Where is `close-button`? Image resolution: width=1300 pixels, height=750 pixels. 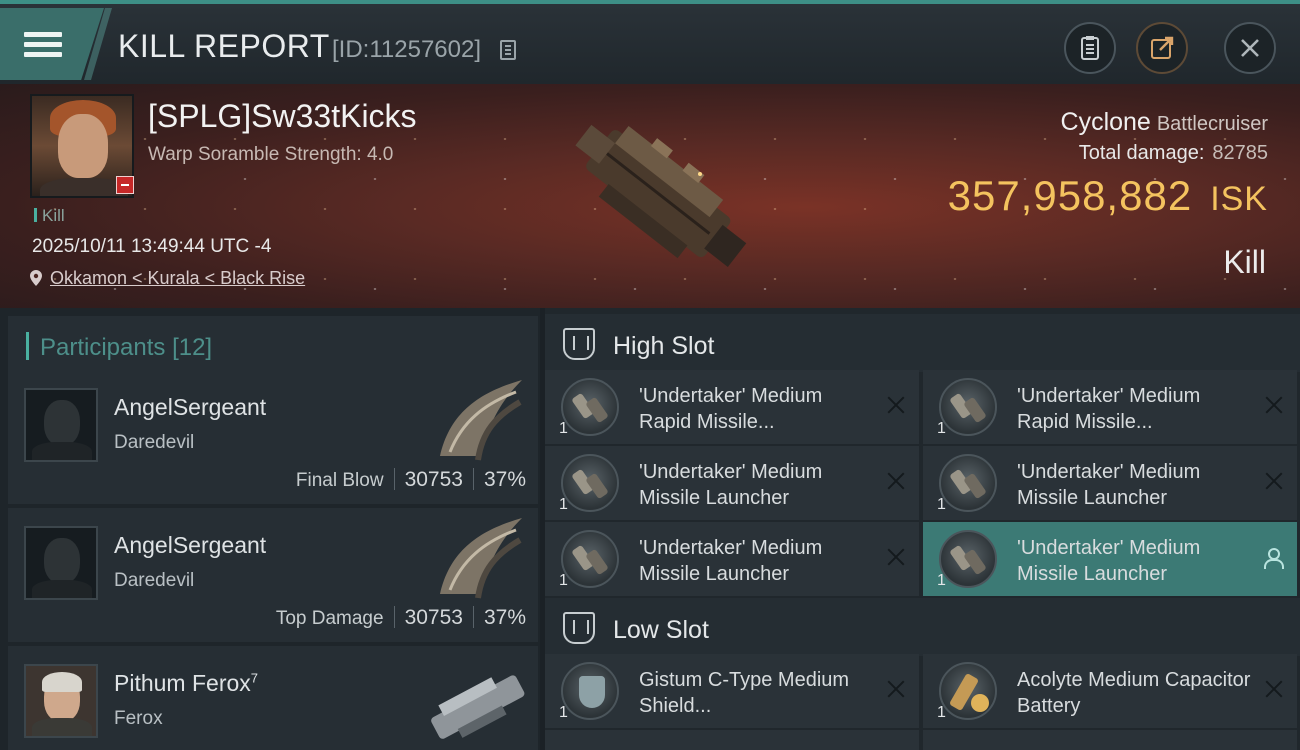
close-button is located at coordinates (1250, 48).